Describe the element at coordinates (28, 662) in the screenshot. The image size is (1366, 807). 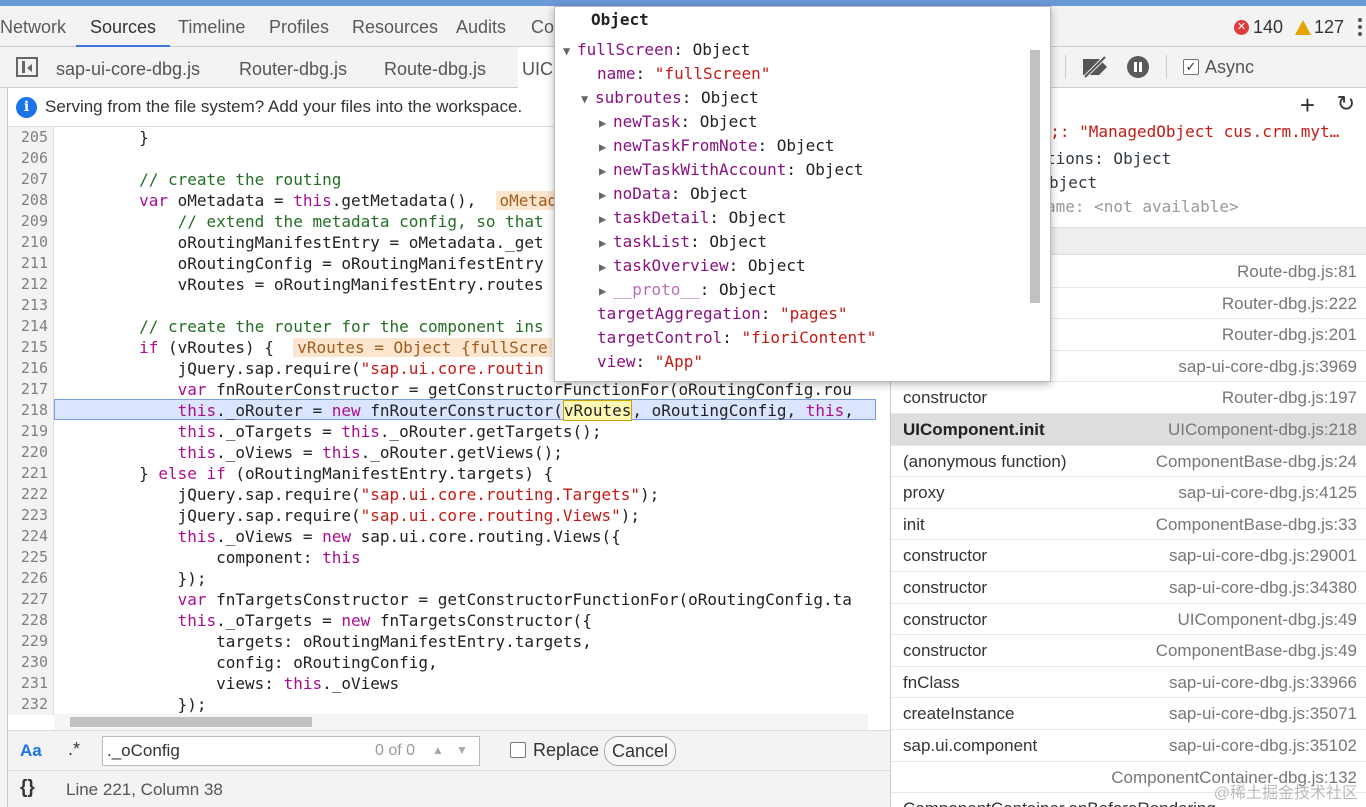
I see `line-number: 230` at that location.